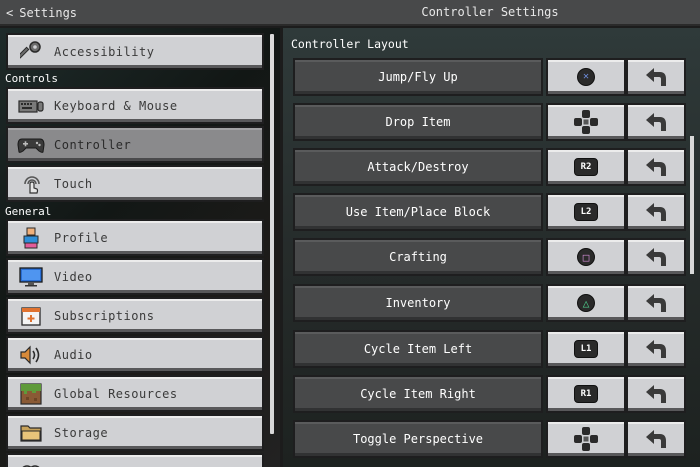 The width and height of the screenshot is (700, 467). What do you see at coordinates (135, 183) in the screenshot?
I see `sidebar-item-touch: Touch` at bounding box center [135, 183].